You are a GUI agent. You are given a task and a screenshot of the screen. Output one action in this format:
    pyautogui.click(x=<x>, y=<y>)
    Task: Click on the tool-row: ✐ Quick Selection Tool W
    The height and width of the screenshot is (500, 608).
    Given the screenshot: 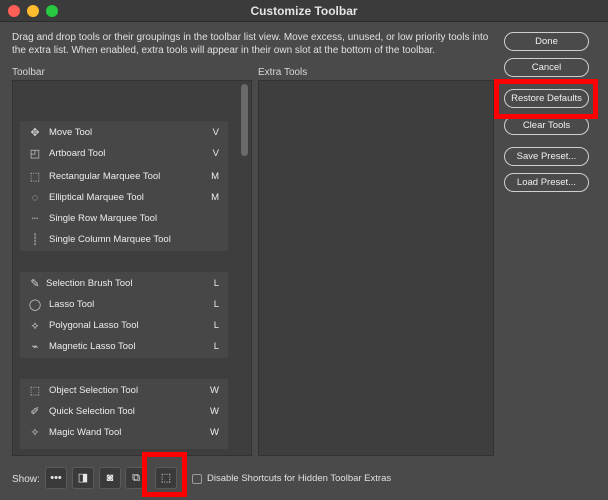 What is the action you would take?
    pyautogui.click(x=124, y=412)
    